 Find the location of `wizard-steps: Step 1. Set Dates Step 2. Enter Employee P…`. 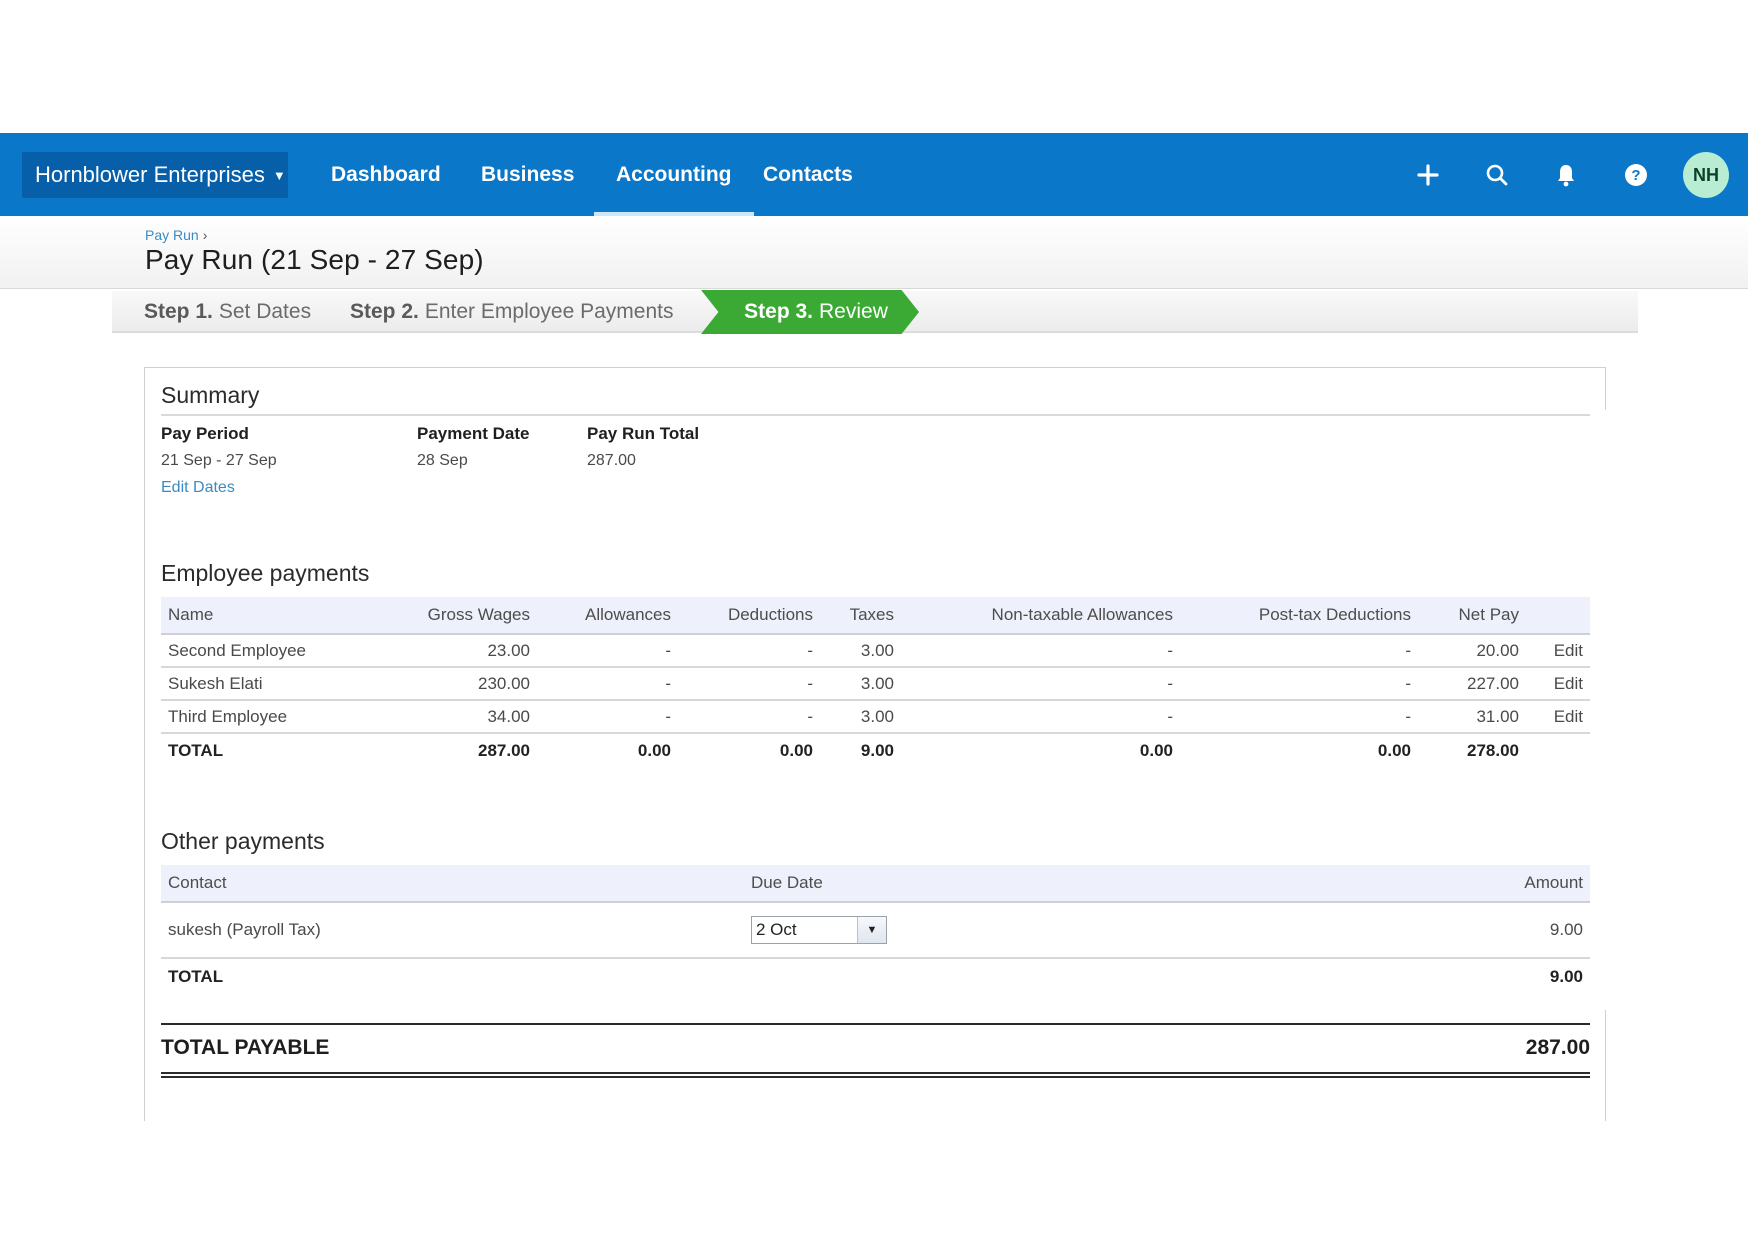

wizard-steps: Step 1. Set Dates Step 2. Enter Employee P… is located at coordinates (875, 312).